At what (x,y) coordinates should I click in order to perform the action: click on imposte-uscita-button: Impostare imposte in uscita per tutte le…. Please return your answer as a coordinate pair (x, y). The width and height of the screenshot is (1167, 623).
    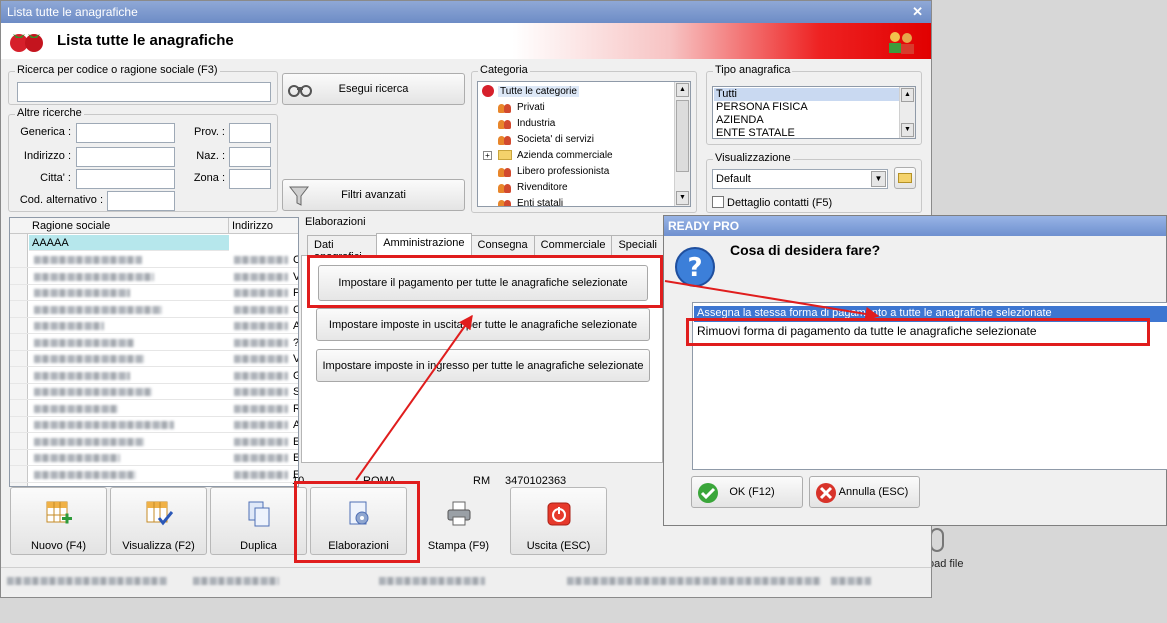
    Looking at the image, I should click on (483, 324).